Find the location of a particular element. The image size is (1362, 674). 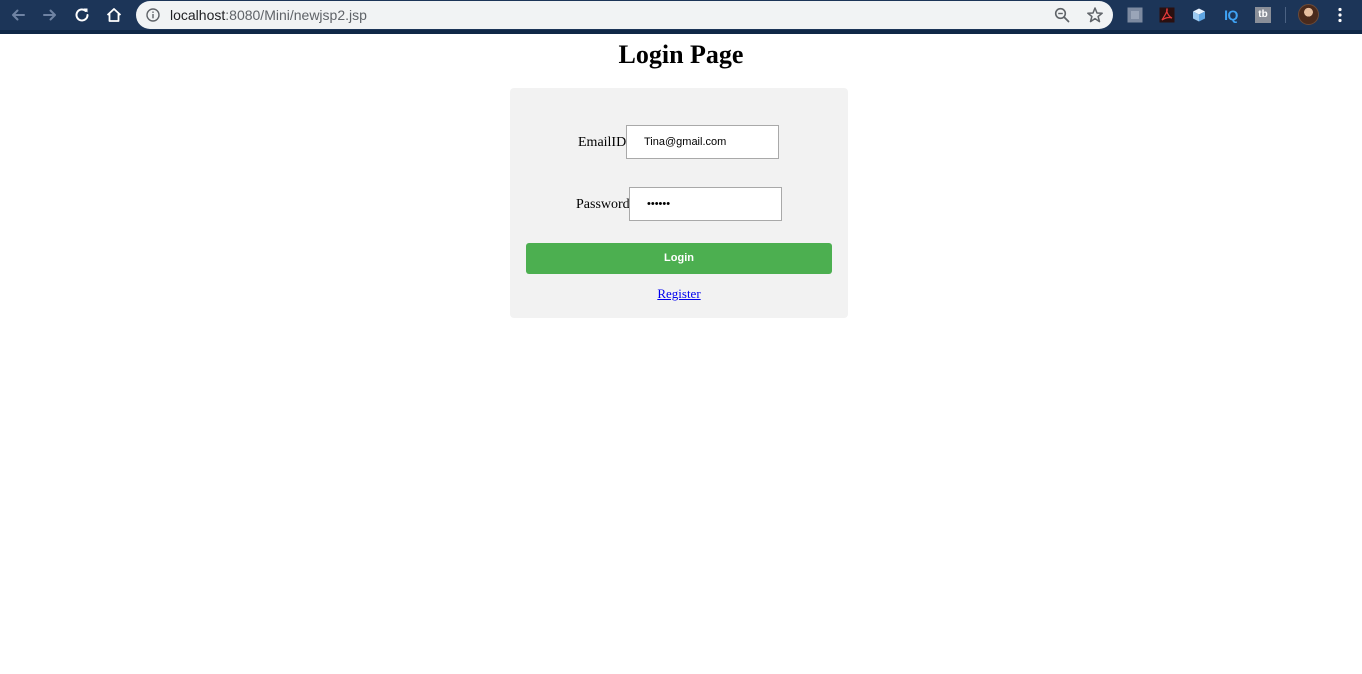

zoom-out-icon is located at coordinates (1062, 15).